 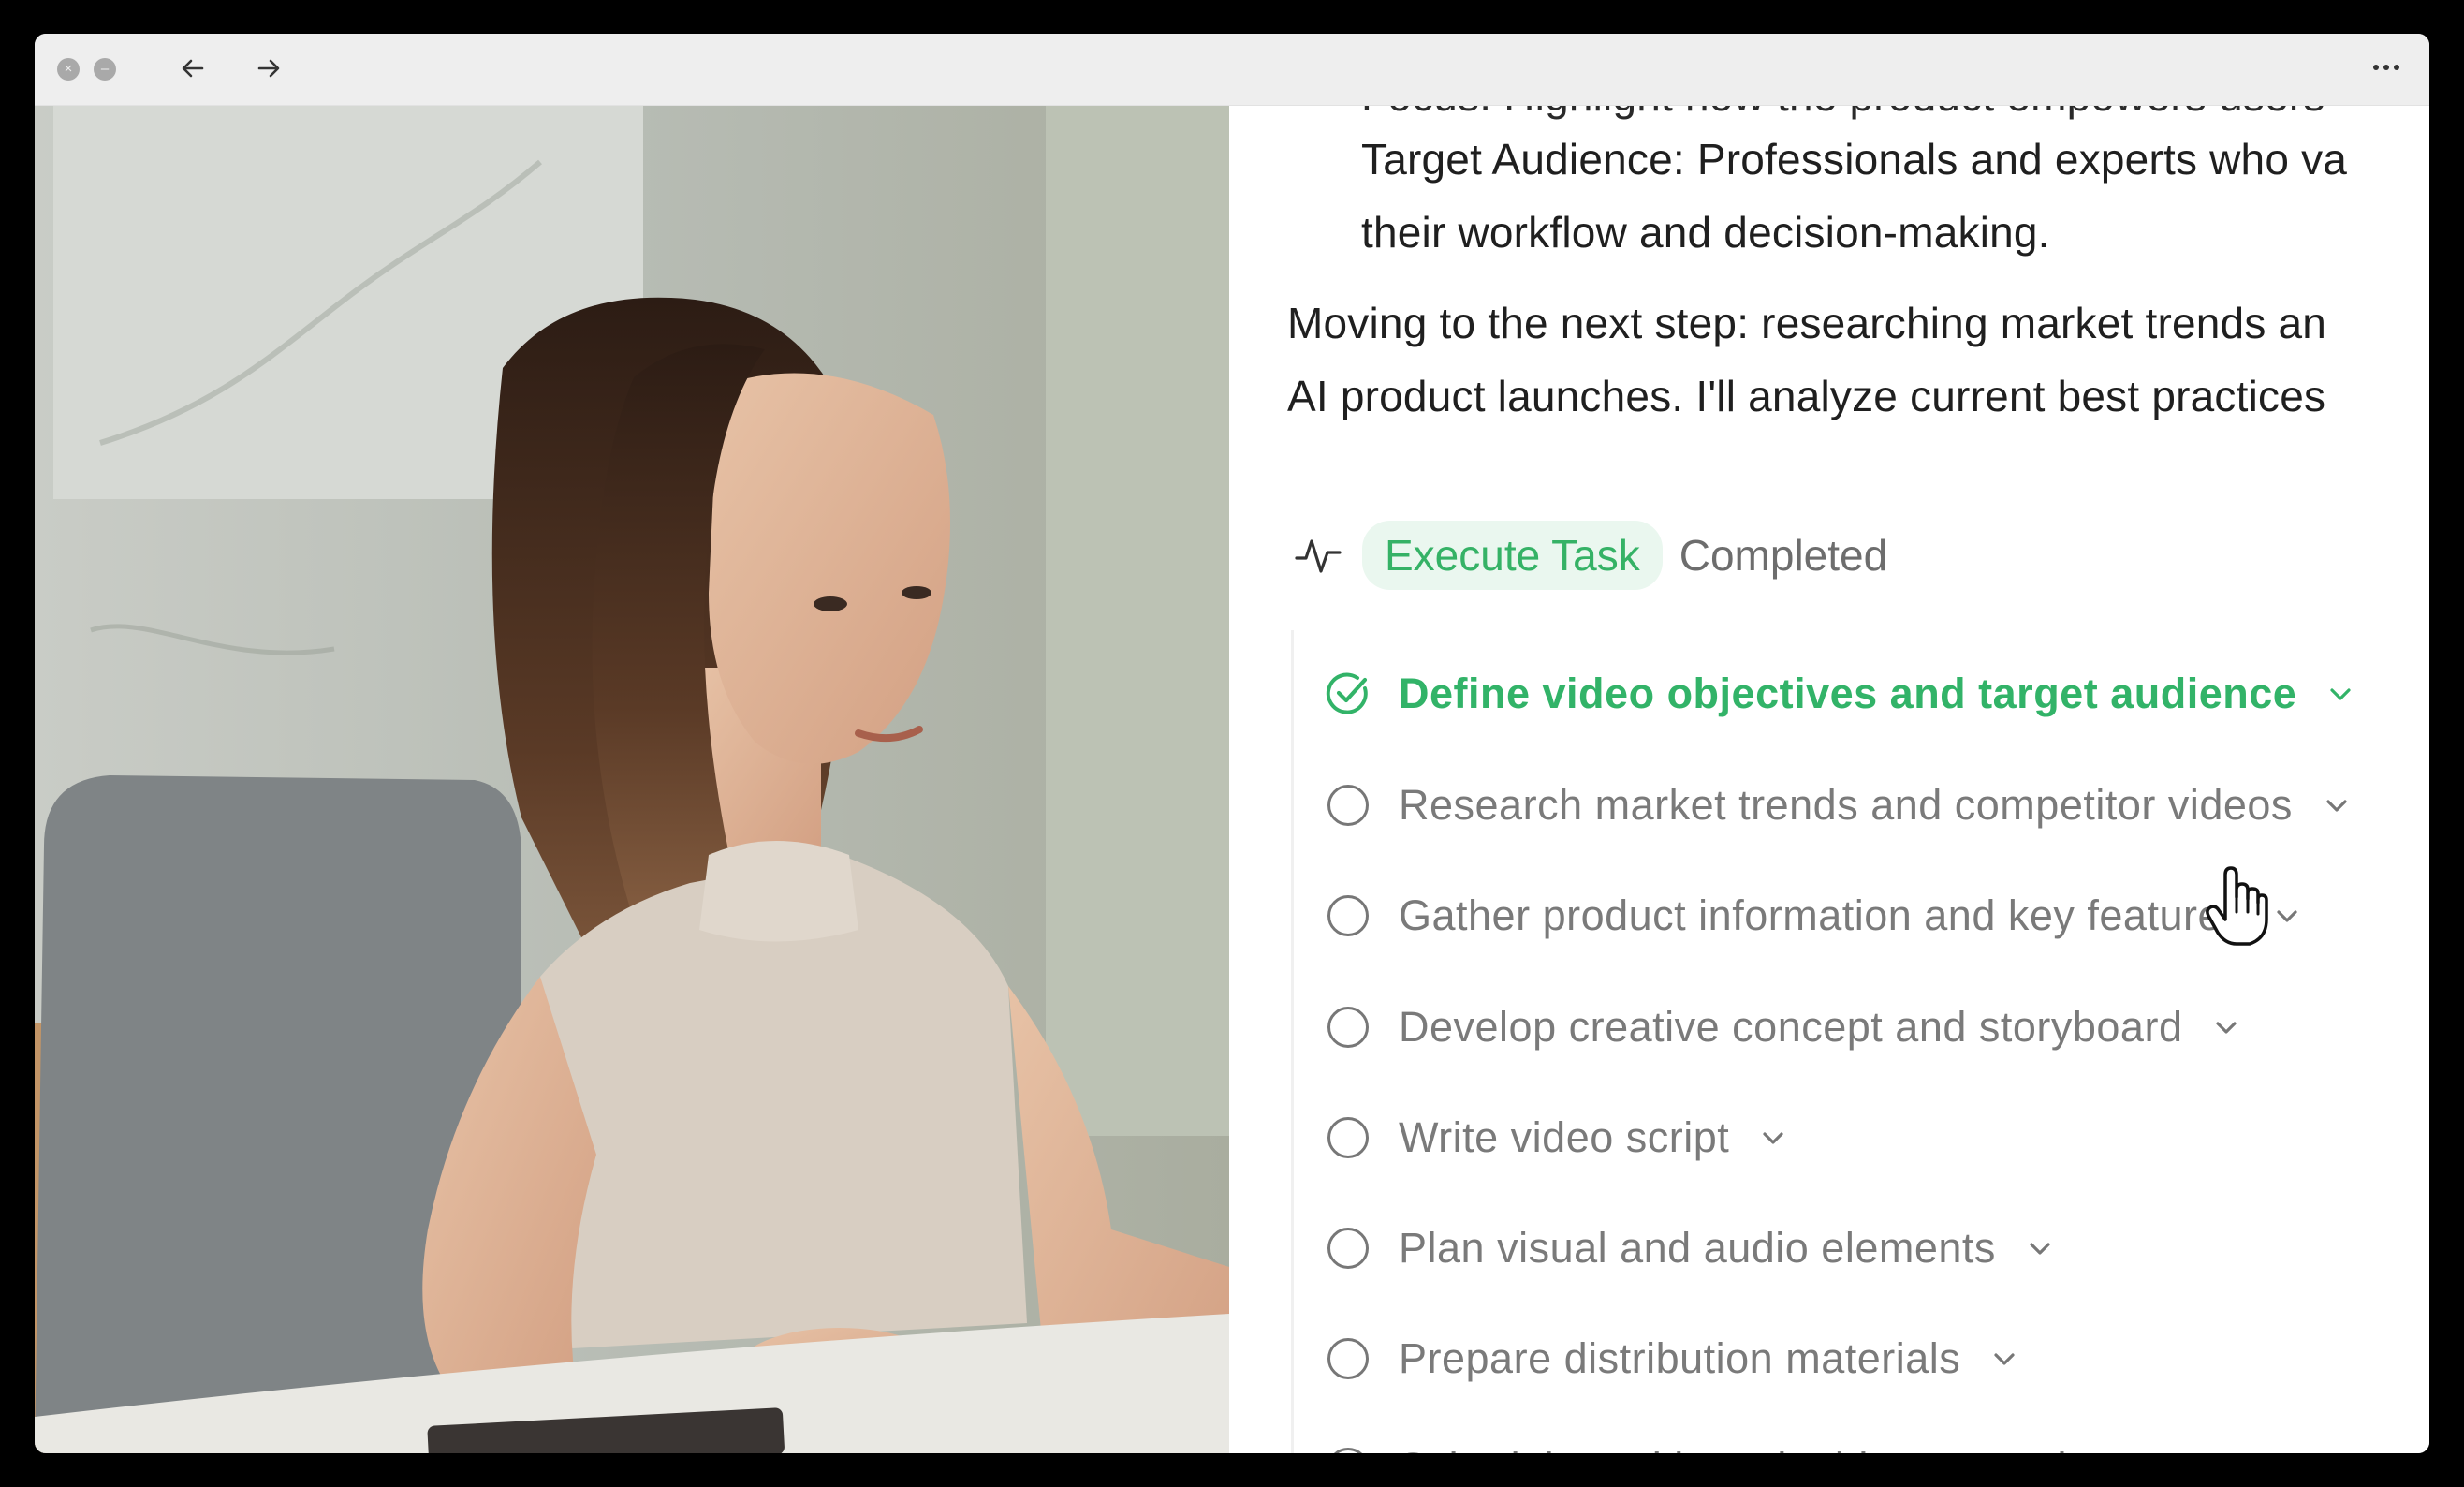 I want to click on title-bar: × –, so click(x=1232, y=70).